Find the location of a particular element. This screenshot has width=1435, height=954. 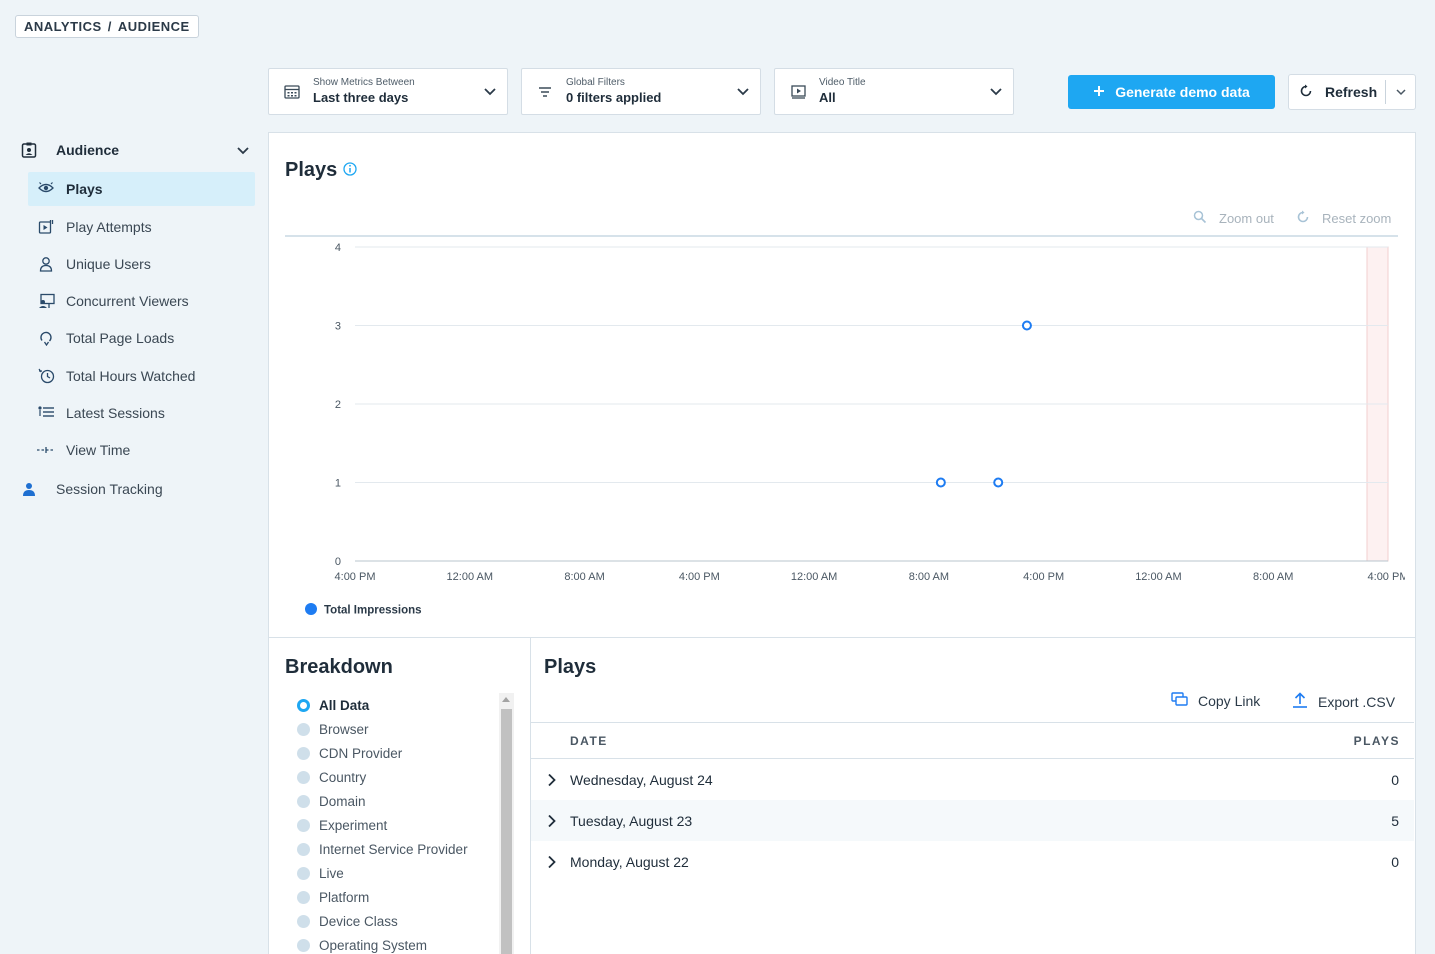

info-icon is located at coordinates (350, 170).